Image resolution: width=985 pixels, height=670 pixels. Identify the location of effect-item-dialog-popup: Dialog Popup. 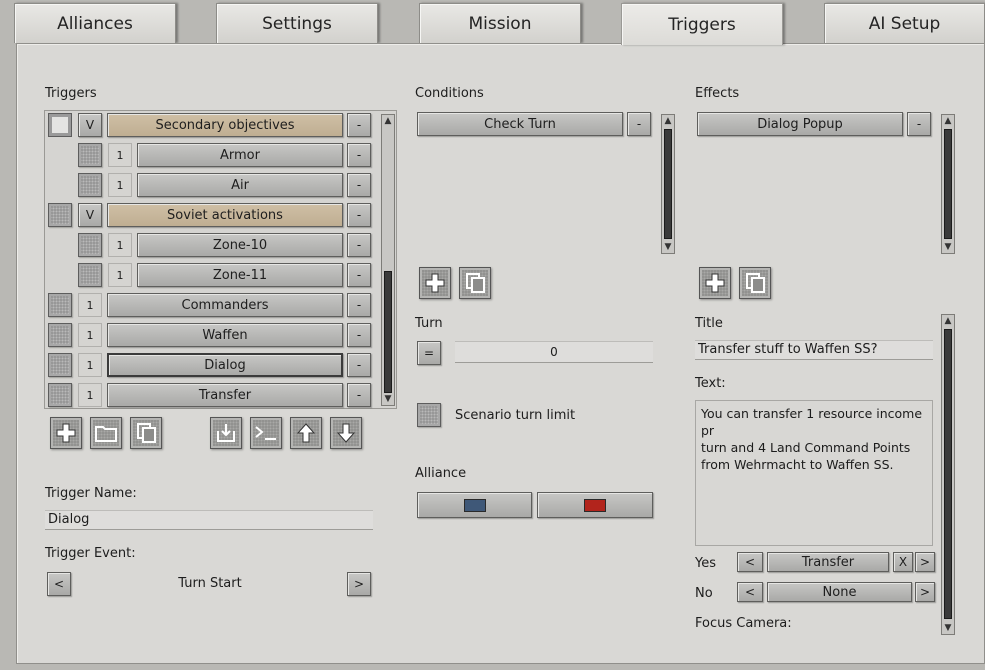
(800, 124).